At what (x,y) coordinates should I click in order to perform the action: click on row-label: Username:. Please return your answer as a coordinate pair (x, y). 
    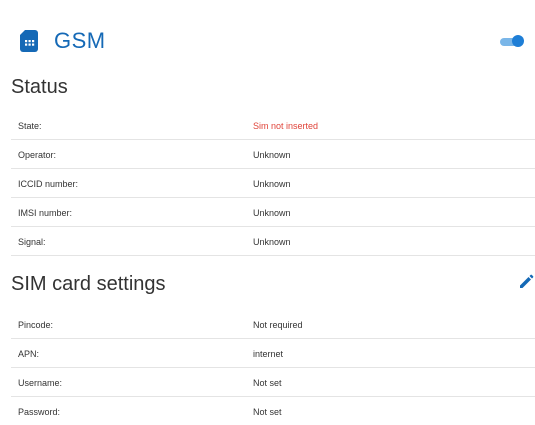
    Looking at the image, I should click on (40, 383).